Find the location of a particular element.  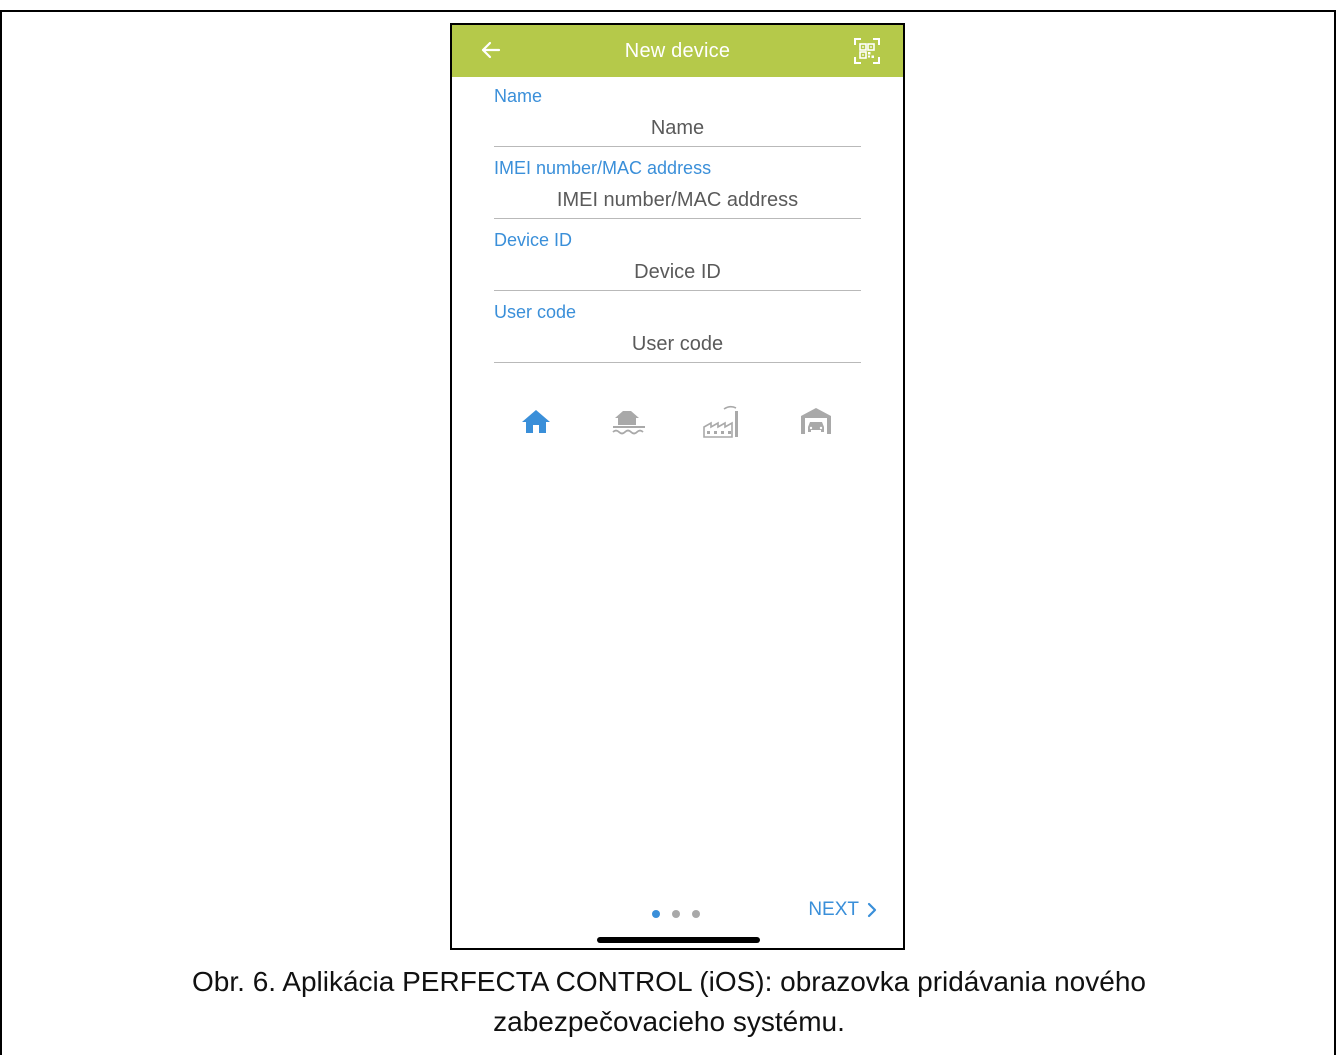

qr-scan-button is located at coordinates (867, 51).